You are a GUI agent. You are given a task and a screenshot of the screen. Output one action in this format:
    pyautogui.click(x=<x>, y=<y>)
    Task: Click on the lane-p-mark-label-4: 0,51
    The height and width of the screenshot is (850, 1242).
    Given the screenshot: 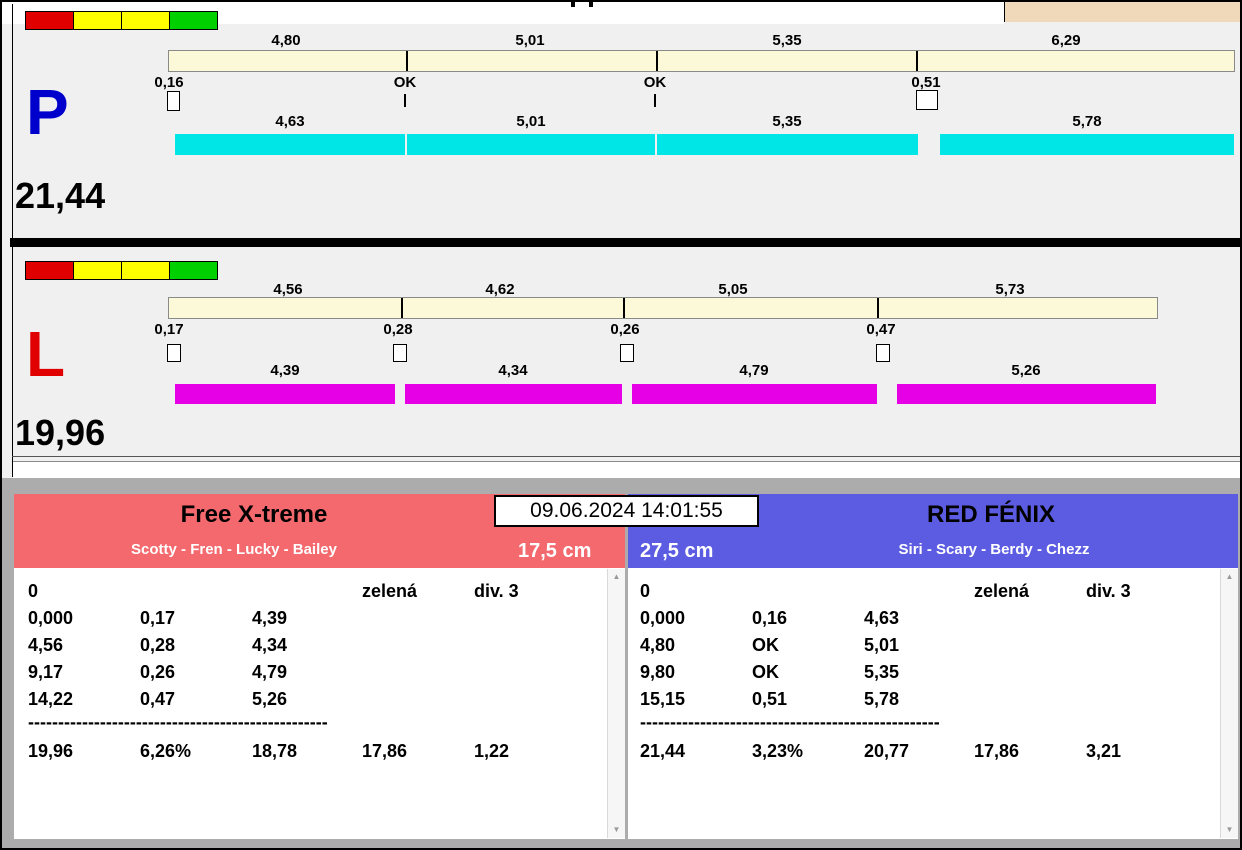 What is the action you would take?
    pyautogui.click(x=926, y=82)
    